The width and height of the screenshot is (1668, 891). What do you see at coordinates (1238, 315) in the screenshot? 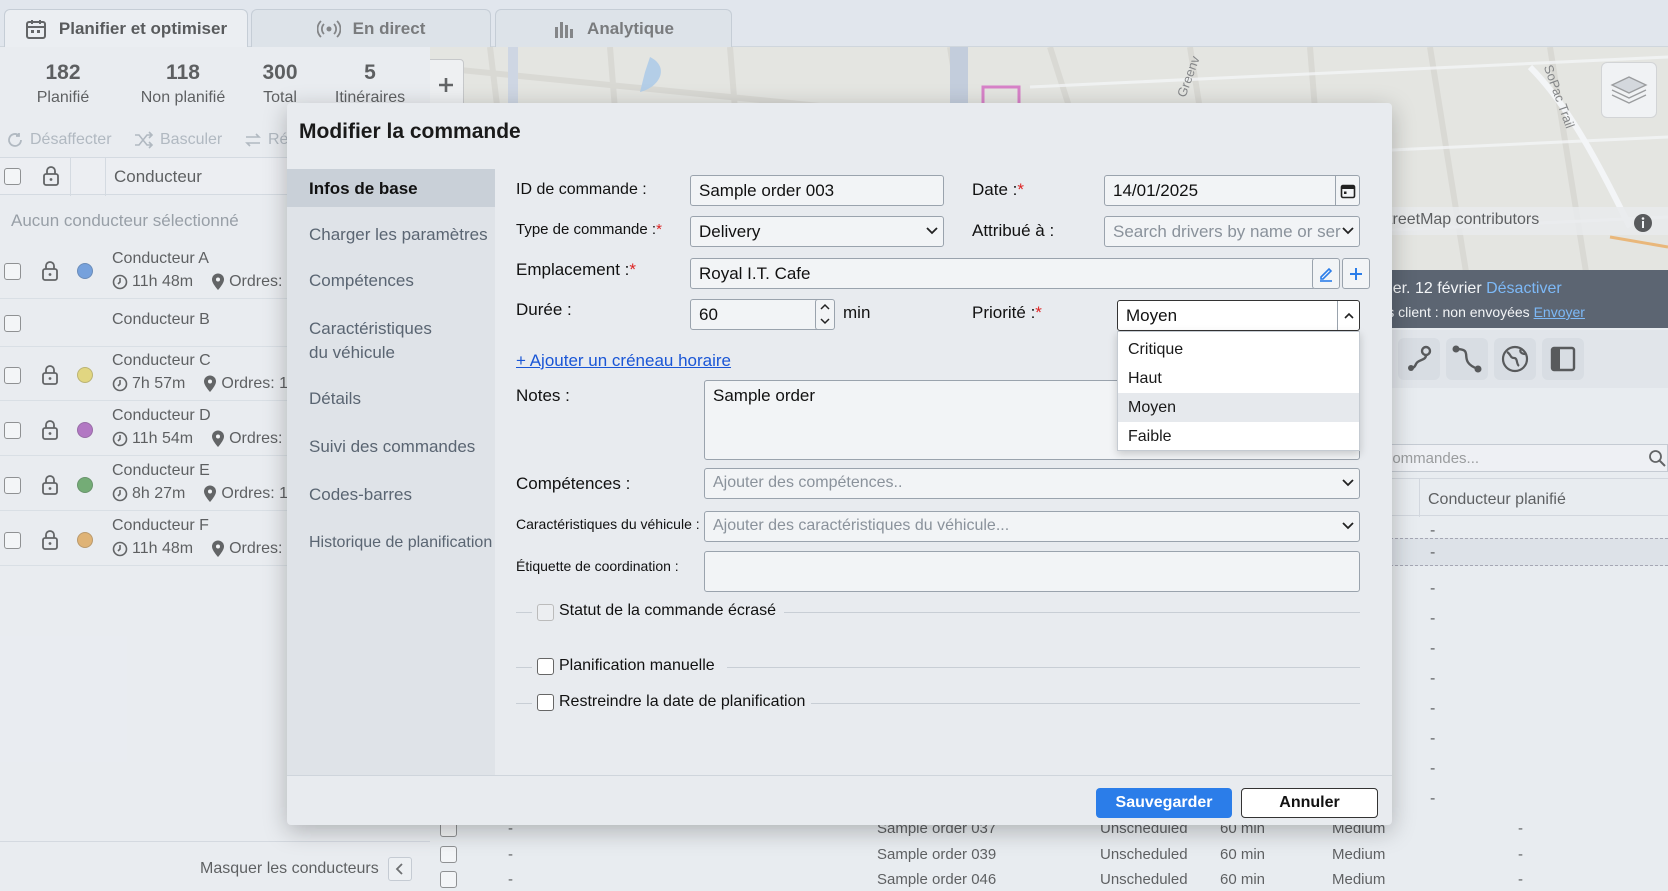
I see `priority-select: Moyen` at bounding box center [1238, 315].